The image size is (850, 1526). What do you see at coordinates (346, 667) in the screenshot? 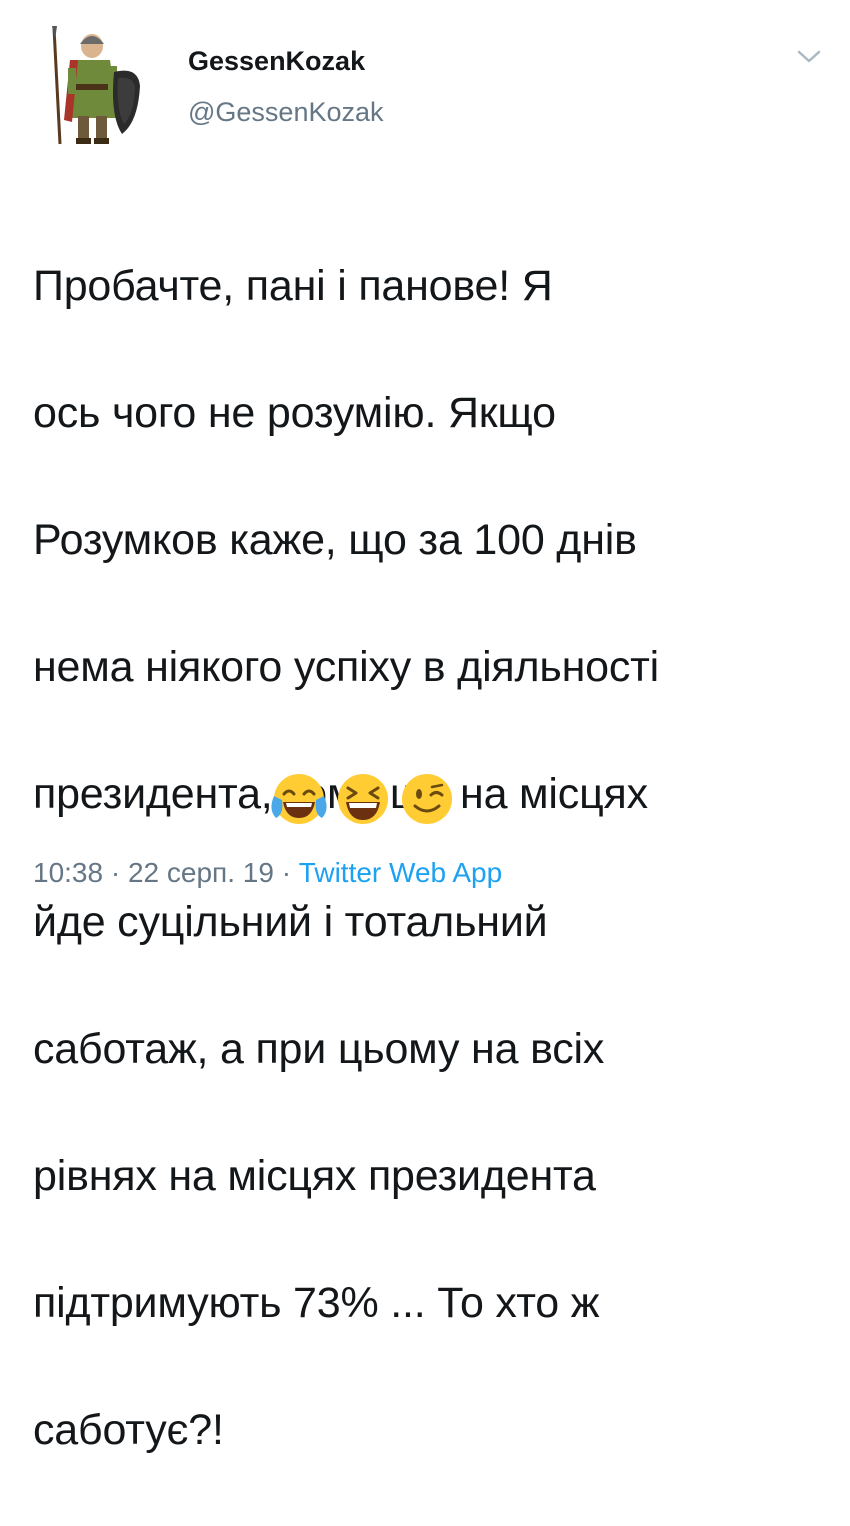
I see `tweet-text-line: нема ніякого успіху в діяльності` at bounding box center [346, 667].